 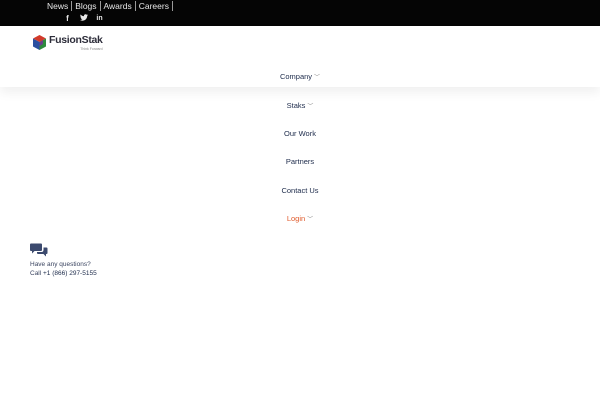 I want to click on nav-item-staks: Staks ﹀, so click(x=300, y=105).